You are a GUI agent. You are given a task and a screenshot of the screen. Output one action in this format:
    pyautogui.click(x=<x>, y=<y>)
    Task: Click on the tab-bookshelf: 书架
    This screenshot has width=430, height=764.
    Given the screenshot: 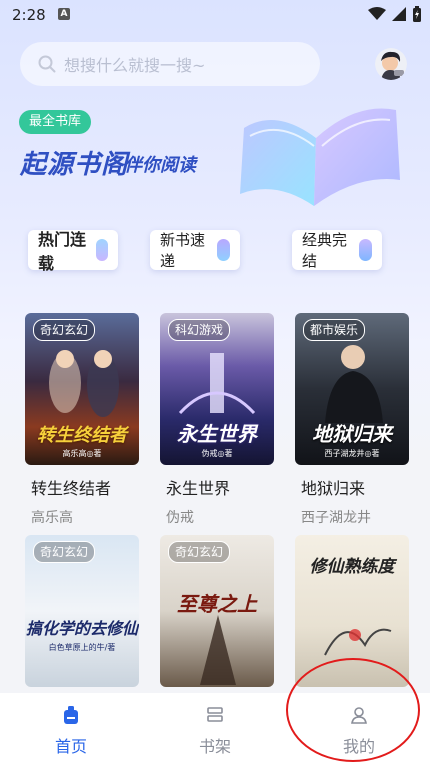 What is the action you would take?
    pyautogui.click(x=215, y=728)
    